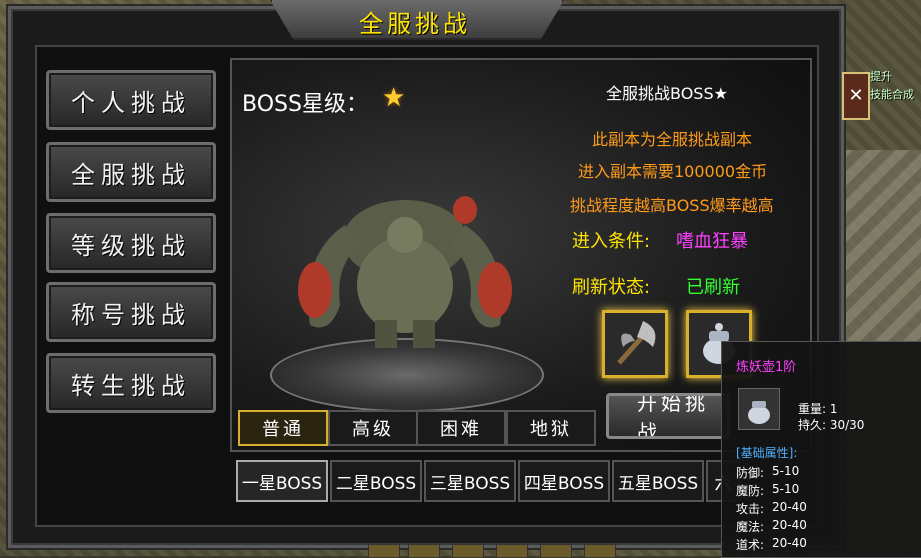  Describe the element at coordinates (831, 425) in the screenshot. I see `tooltip-durability: 持久: 30/30` at that location.